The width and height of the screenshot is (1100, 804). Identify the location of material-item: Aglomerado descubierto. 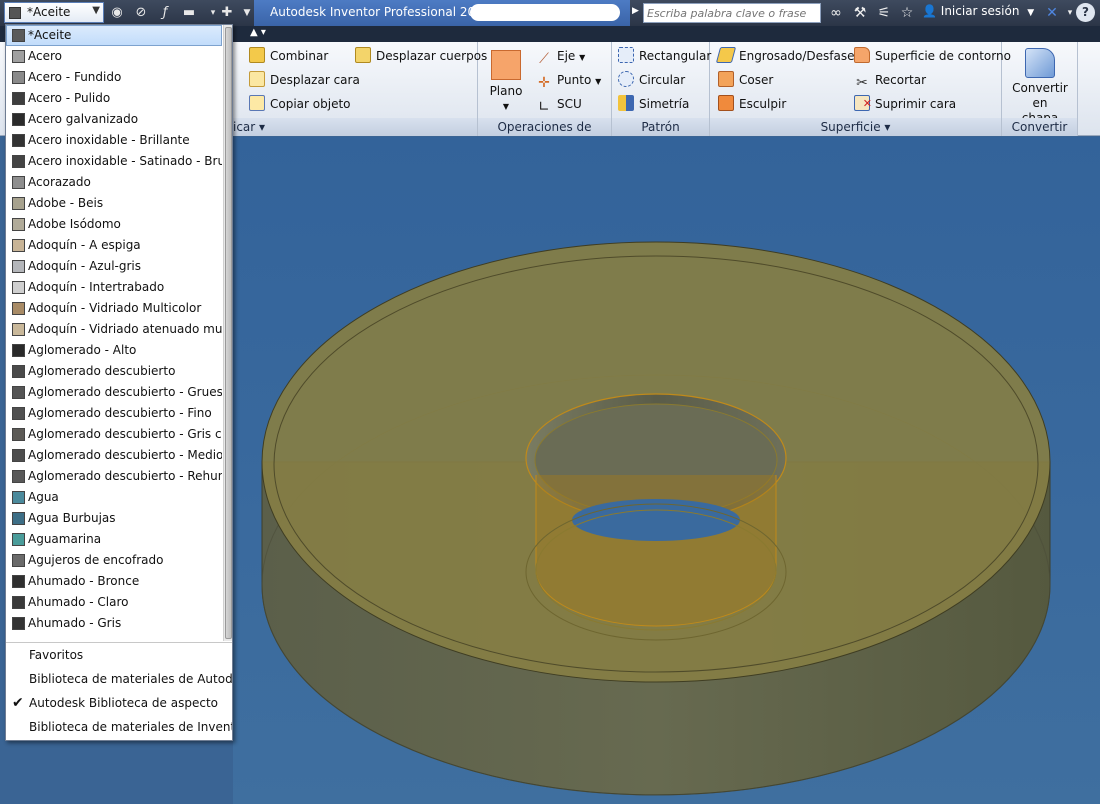
(114, 371).